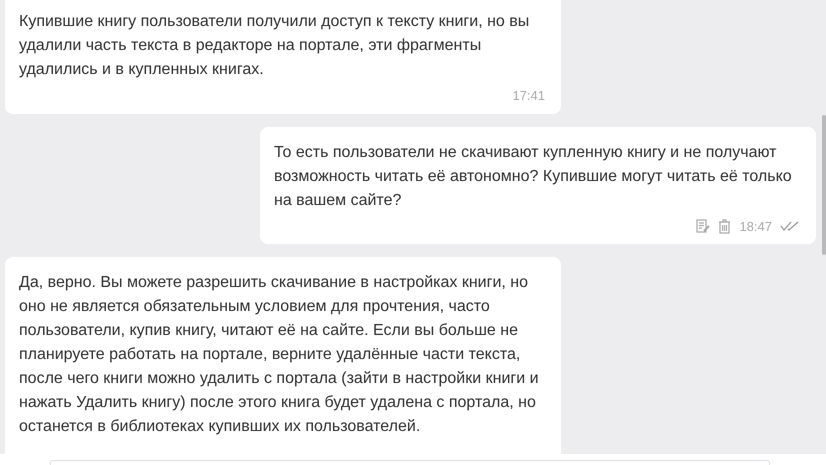  I want to click on trash-icon, so click(725, 226).